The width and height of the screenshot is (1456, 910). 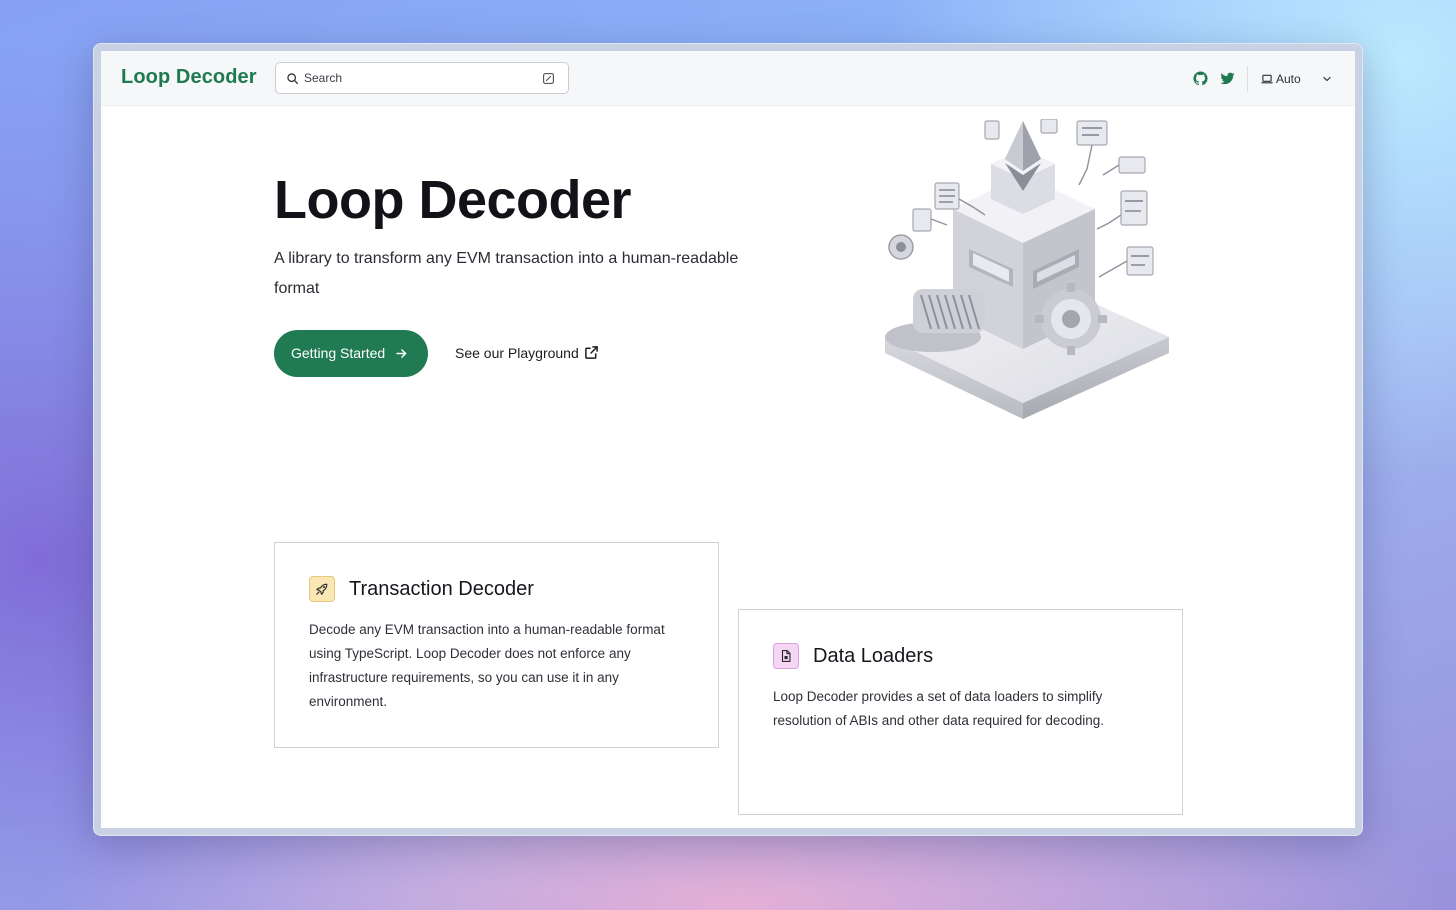 What do you see at coordinates (441, 589) in the screenshot?
I see `feature-title: Transaction Decoder` at bounding box center [441, 589].